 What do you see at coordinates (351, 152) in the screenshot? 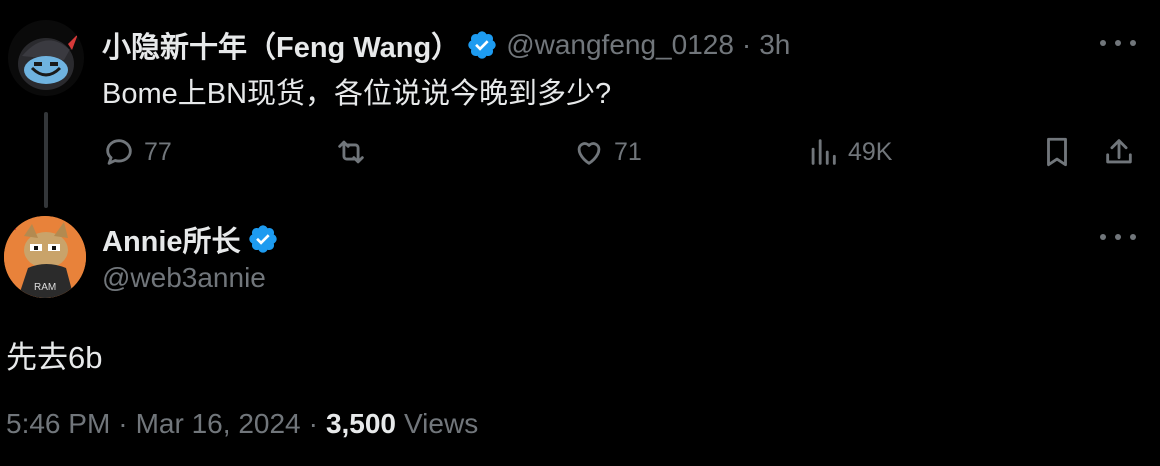
I see `retweet-icon` at bounding box center [351, 152].